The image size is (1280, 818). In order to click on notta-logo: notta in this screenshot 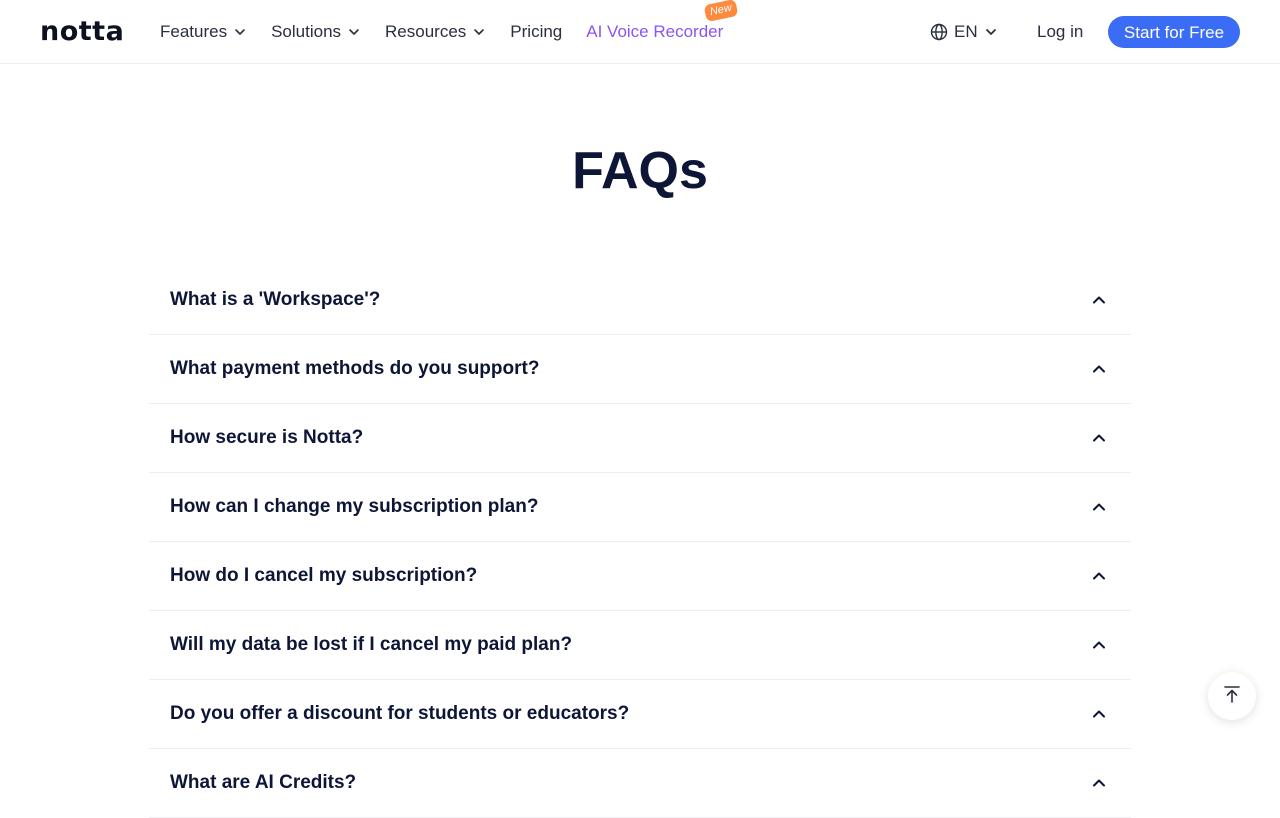, I will do `click(82, 32)`.